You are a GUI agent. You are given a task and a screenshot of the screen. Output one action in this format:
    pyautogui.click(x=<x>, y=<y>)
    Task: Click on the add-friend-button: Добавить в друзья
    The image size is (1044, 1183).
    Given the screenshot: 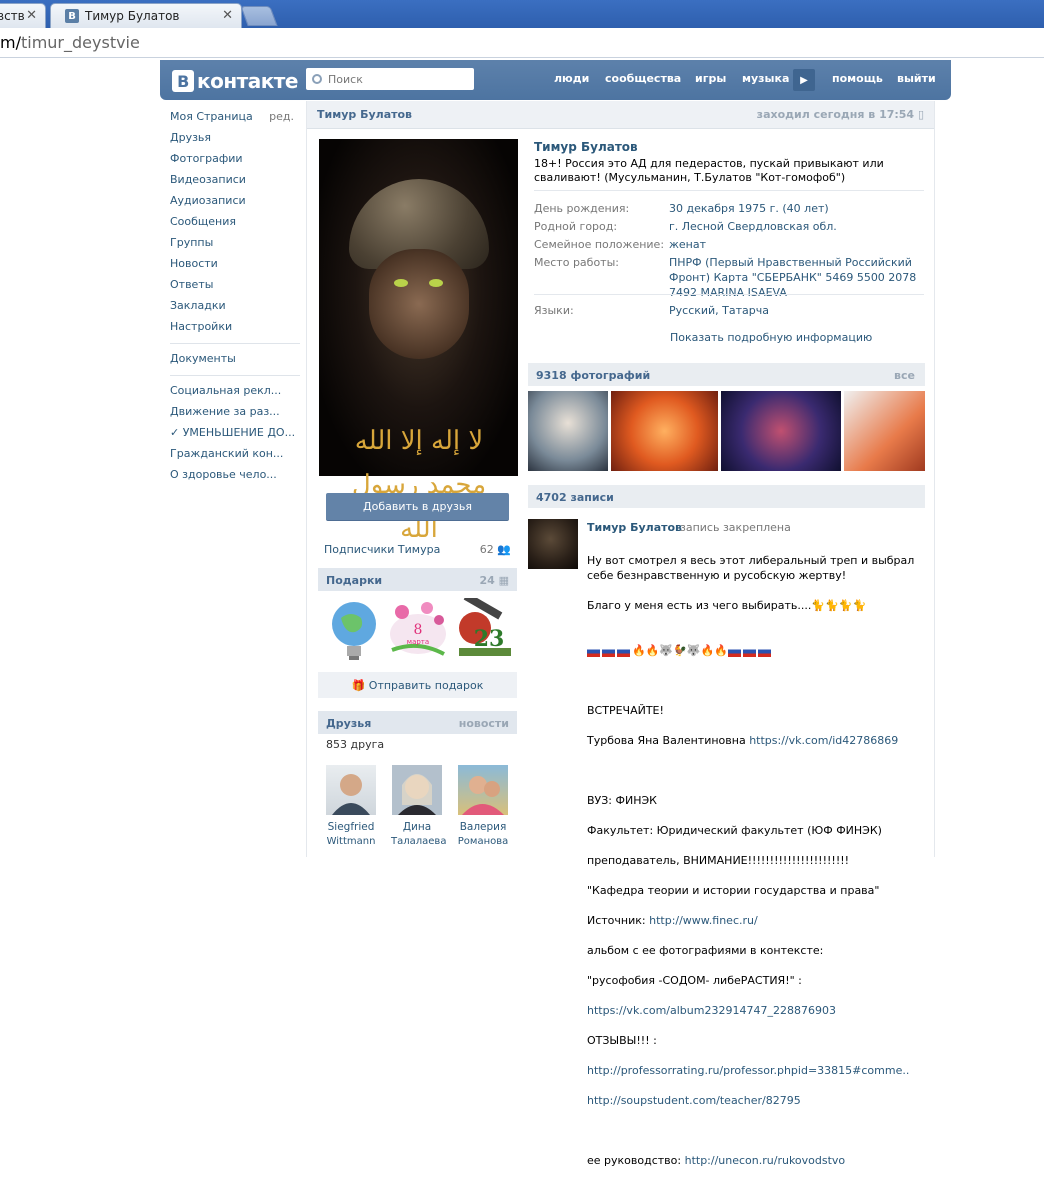 What is the action you would take?
    pyautogui.click(x=417, y=507)
    